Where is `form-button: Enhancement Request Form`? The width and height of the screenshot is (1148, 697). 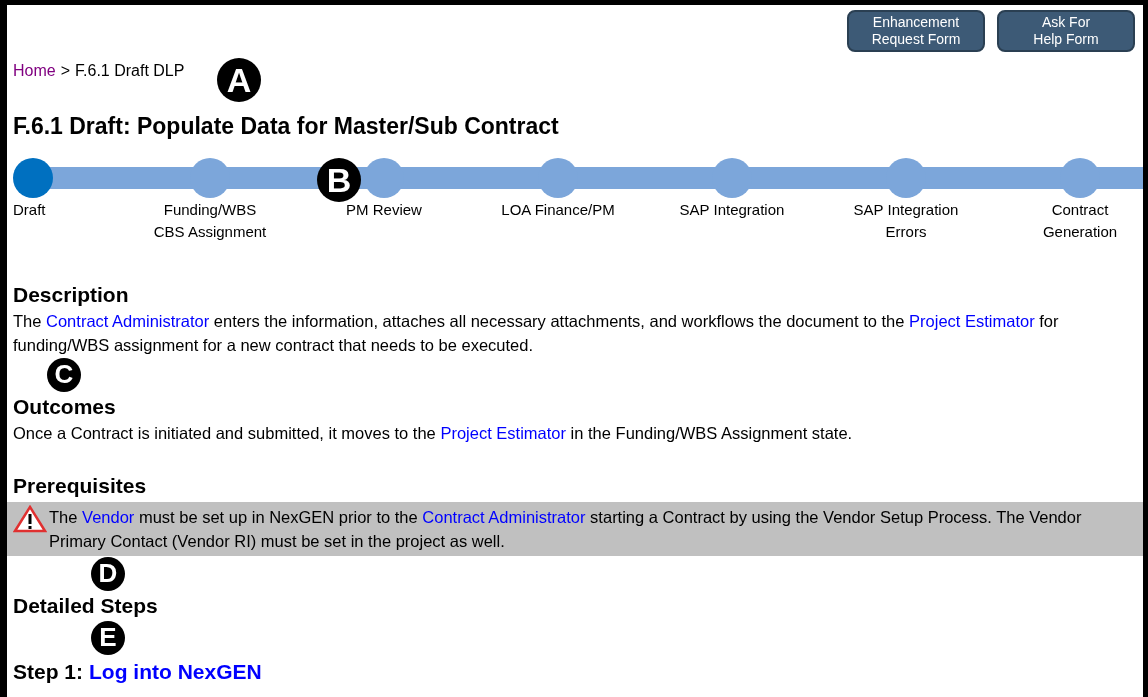
form-button: Enhancement Request Form is located at coordinates (916, 31).